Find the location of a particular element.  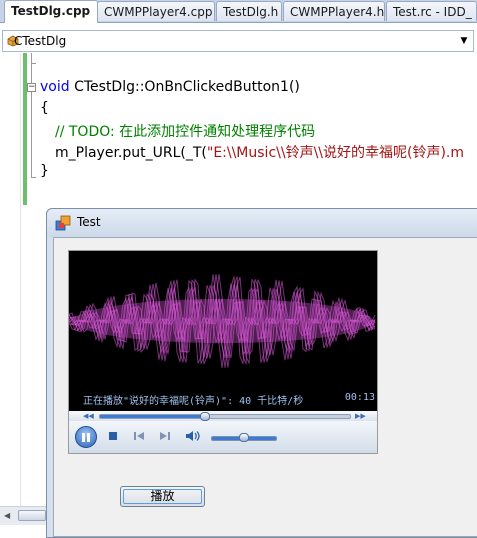

player-control-bar is located at coordinates (223, 437).